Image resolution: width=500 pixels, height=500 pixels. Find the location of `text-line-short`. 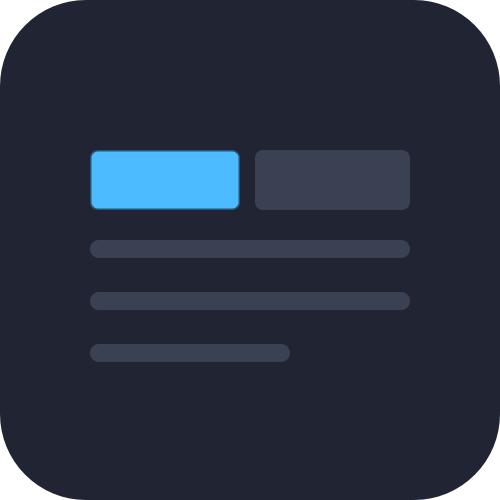

text-line-short is located at coordinates (190, 353).